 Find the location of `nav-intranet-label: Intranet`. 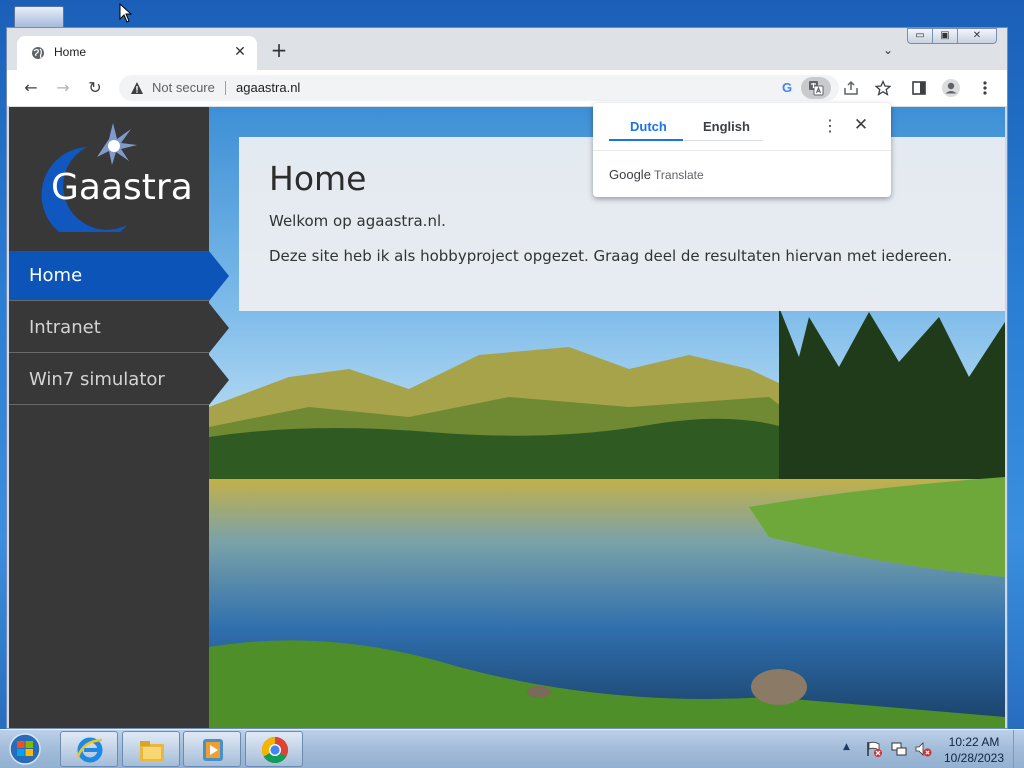

nav-intranet-label: Intranet is located at coordinates (65, 327).